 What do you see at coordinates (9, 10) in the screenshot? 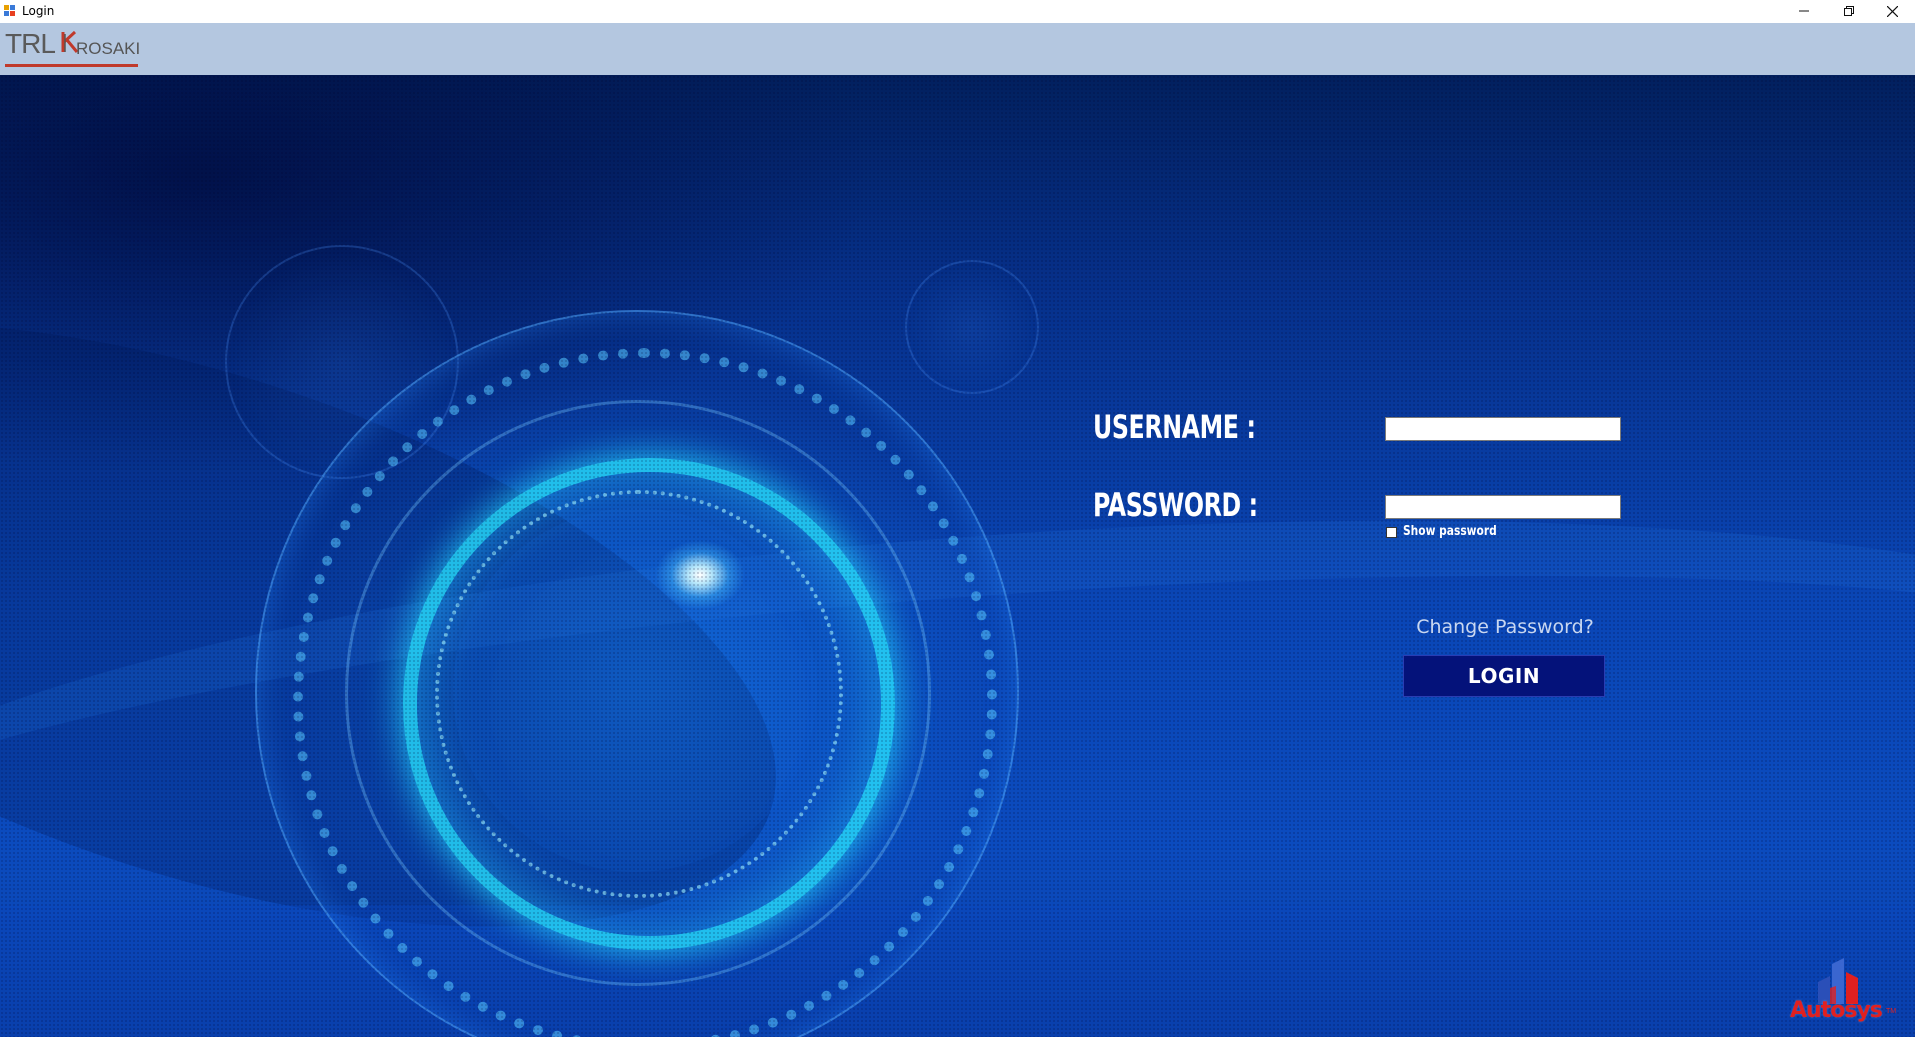
I see `app-icon` at bounding box center [9, 10].